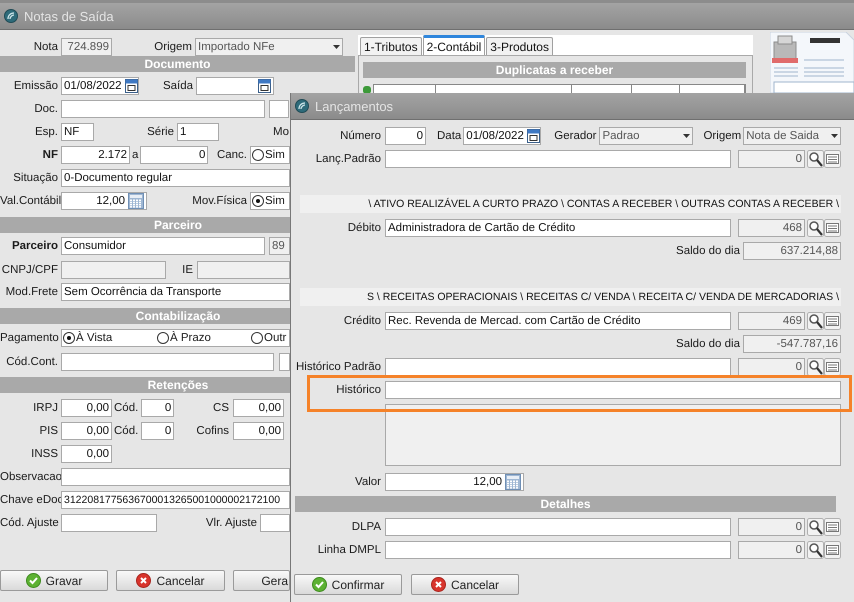  Describe the element at coordinates (77, 132) in the screenshot. I see `text-field: NF` at that location.